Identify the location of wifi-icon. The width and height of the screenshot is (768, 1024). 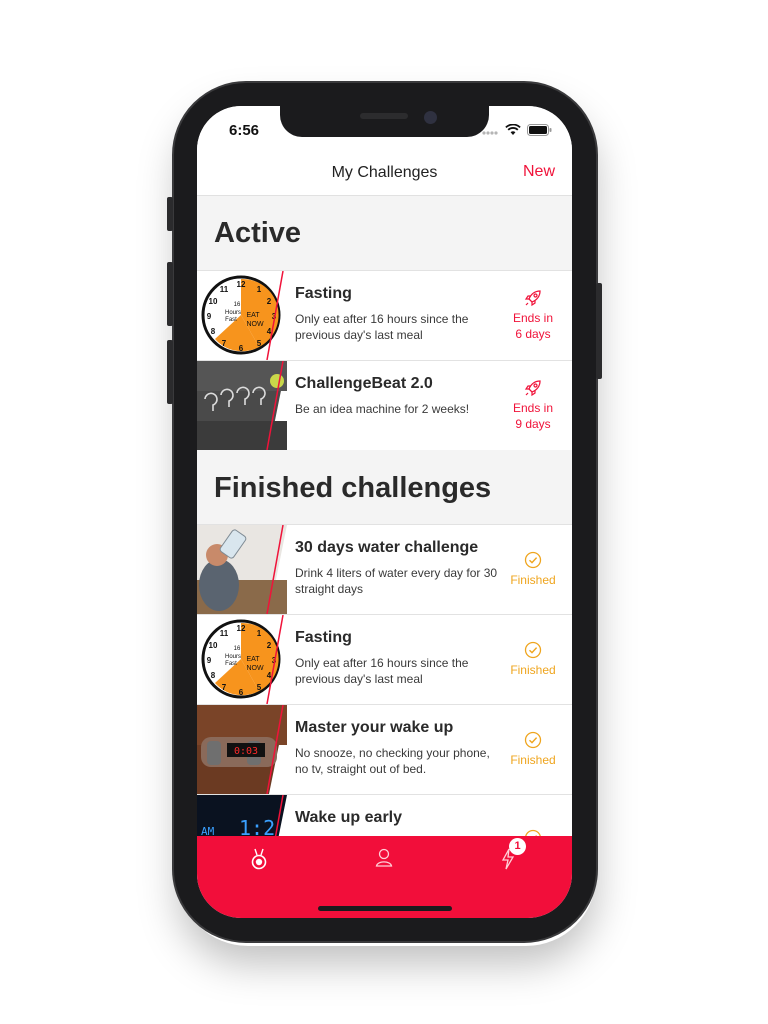
(513, 129).